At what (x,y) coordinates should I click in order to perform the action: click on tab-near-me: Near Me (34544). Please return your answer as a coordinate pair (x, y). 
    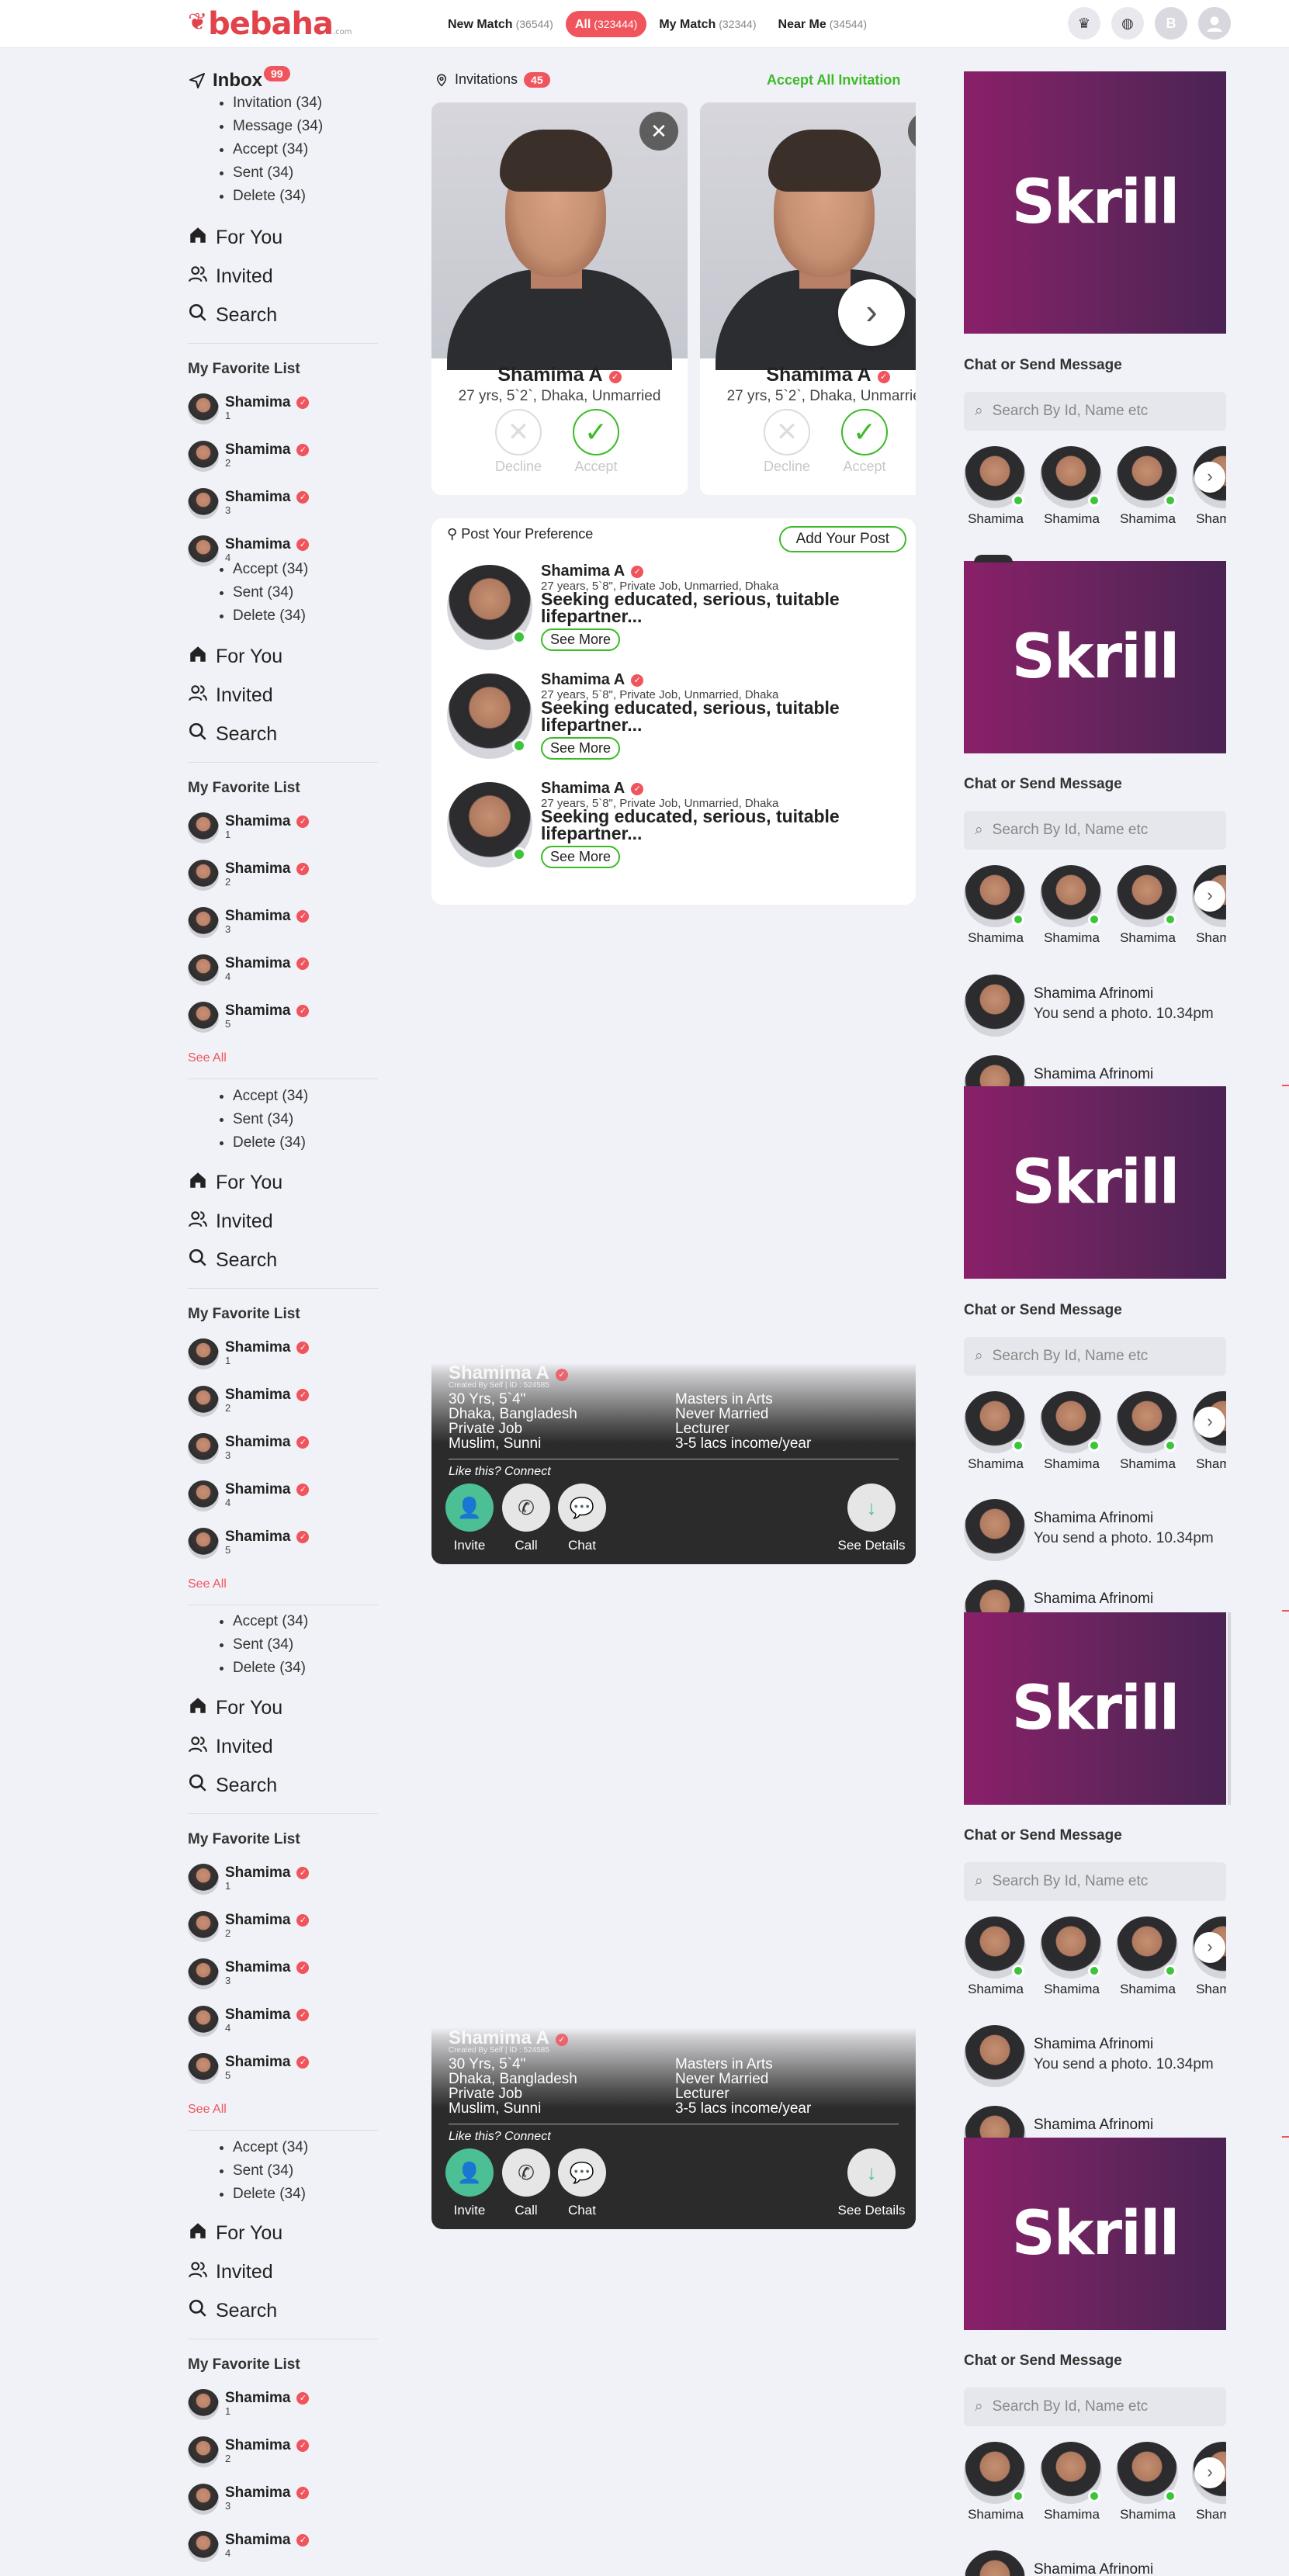
    Looking at the image, I should click on (823, 24).